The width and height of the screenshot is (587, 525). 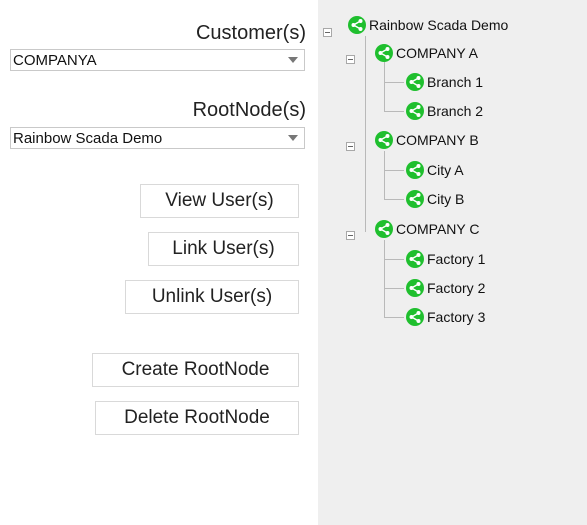 What do you see at coordinates (455, 82) in the screenshot?
I see `tree-node-label: Branch 1` at bounding box center [455, 82].